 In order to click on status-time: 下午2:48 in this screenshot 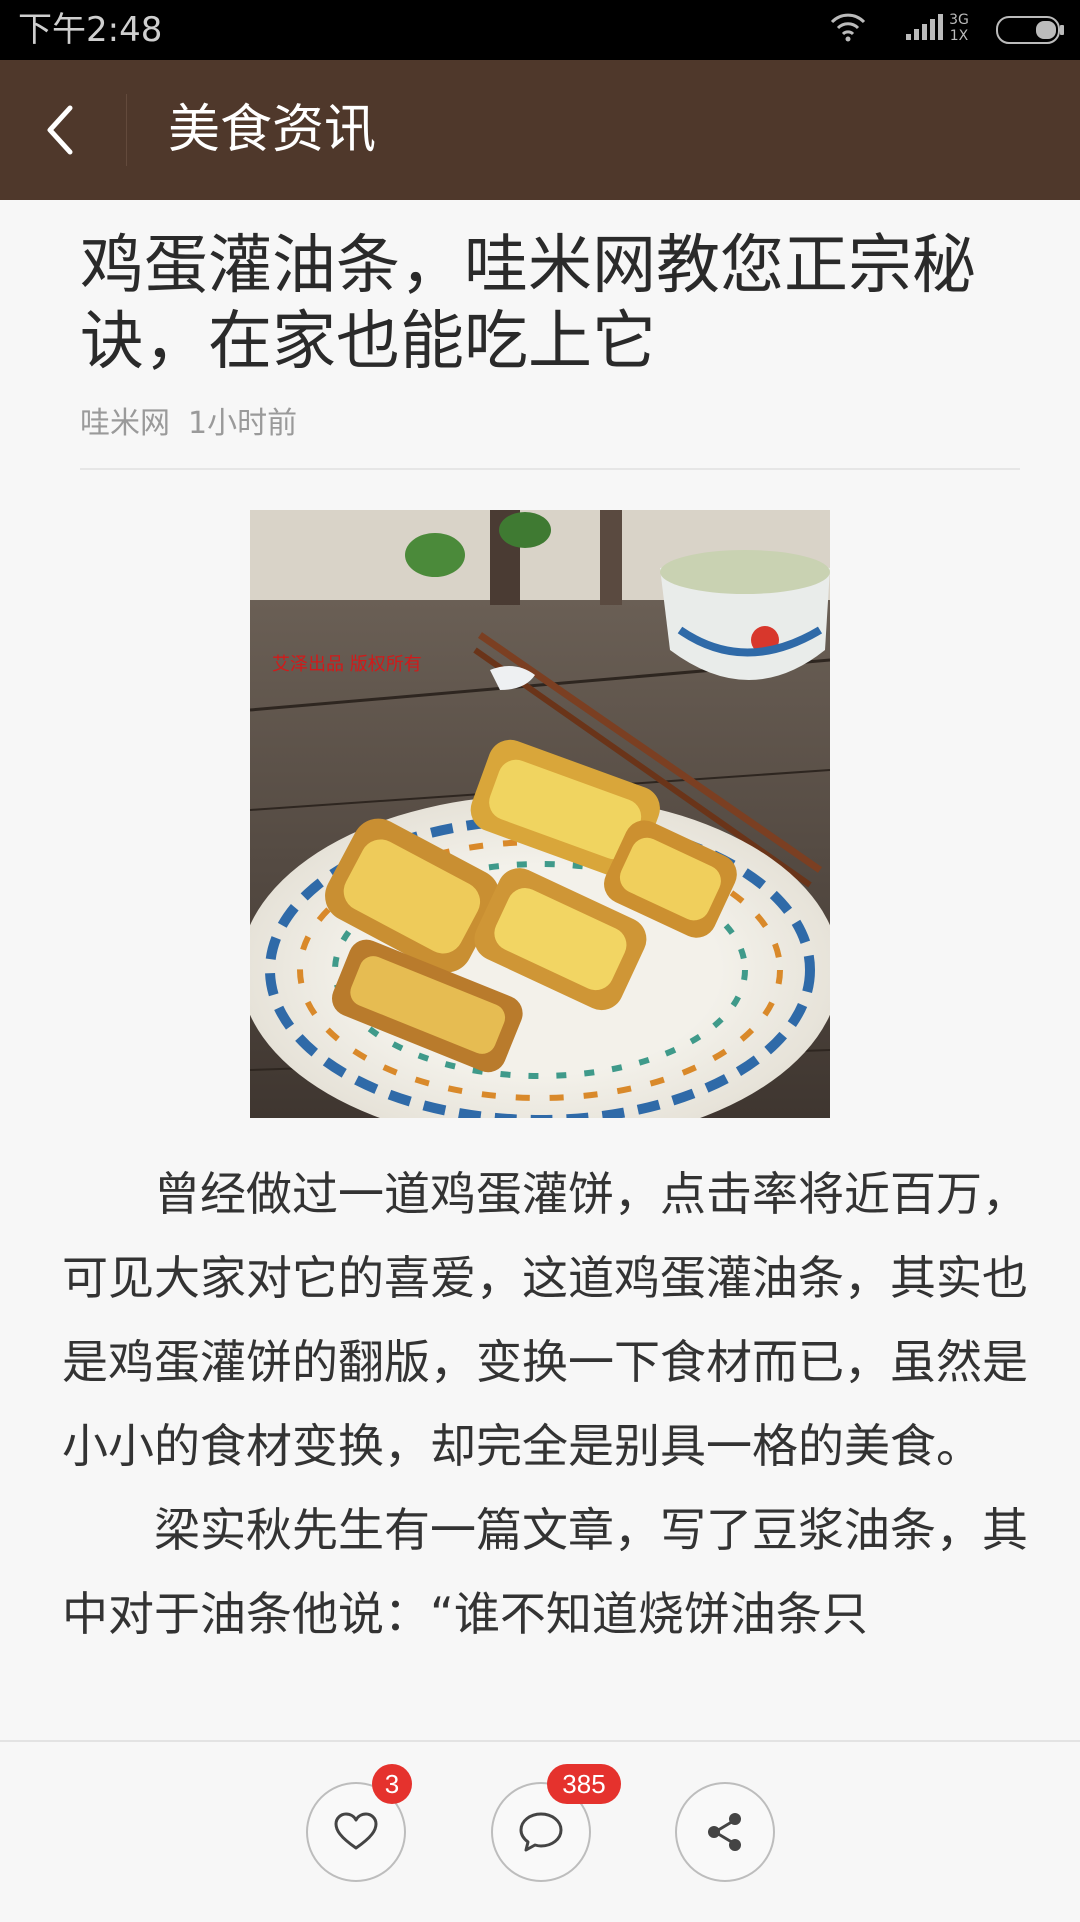, I will do `click(90, 30)`.